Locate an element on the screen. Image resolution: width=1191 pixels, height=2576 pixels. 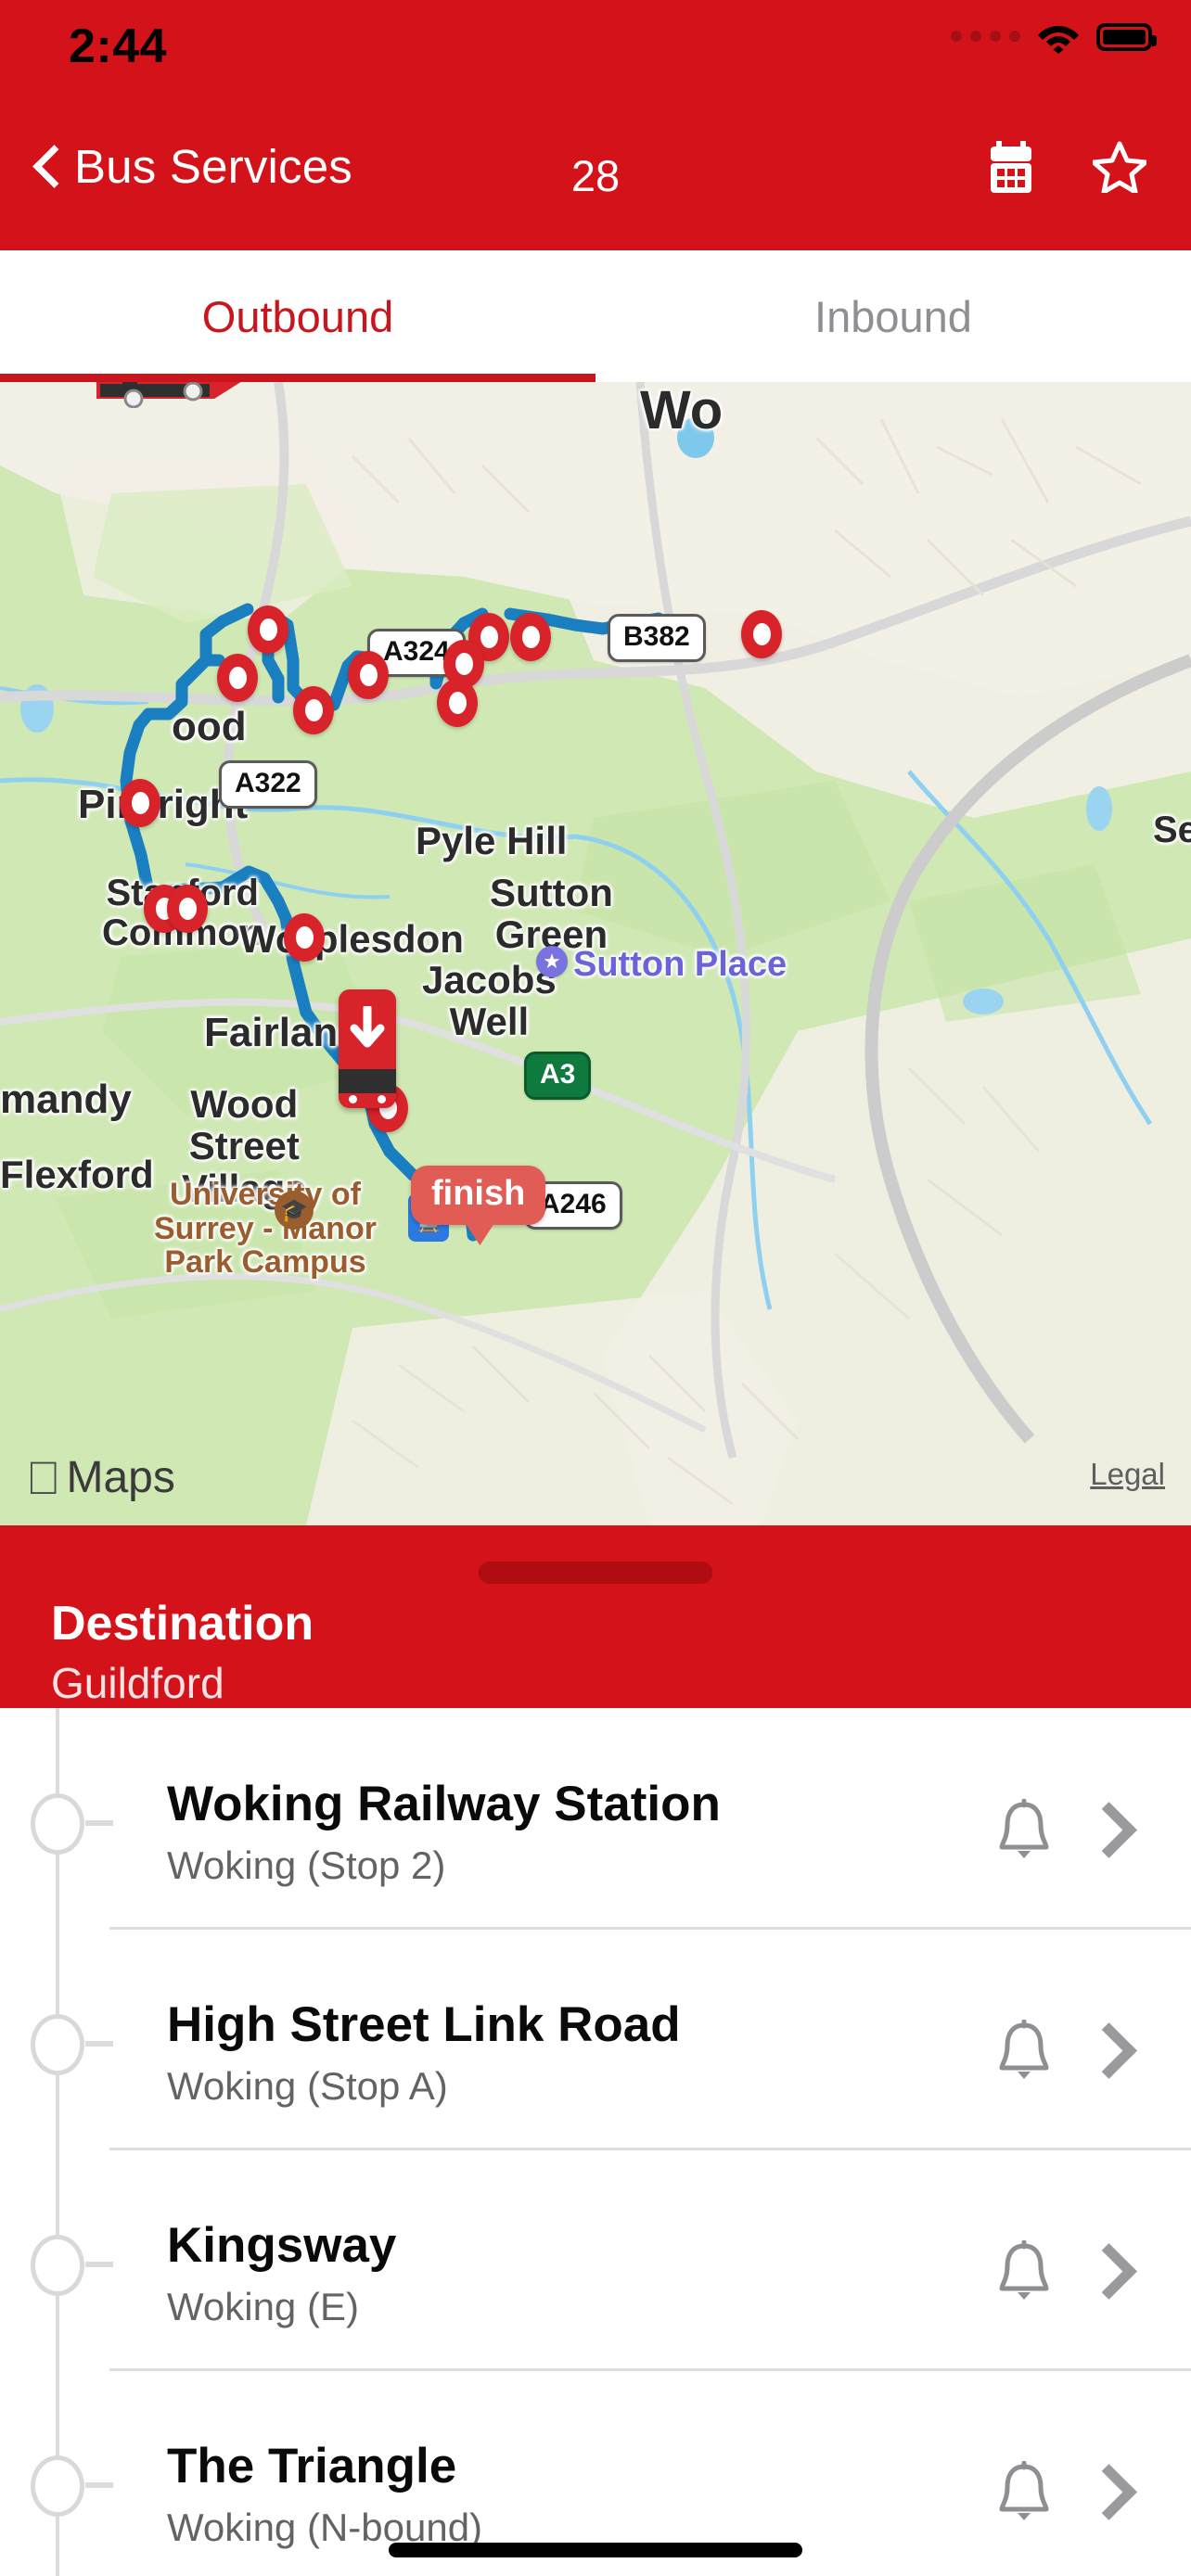
tab-inbound-label: Inbound is located at coordinates (893, 316).